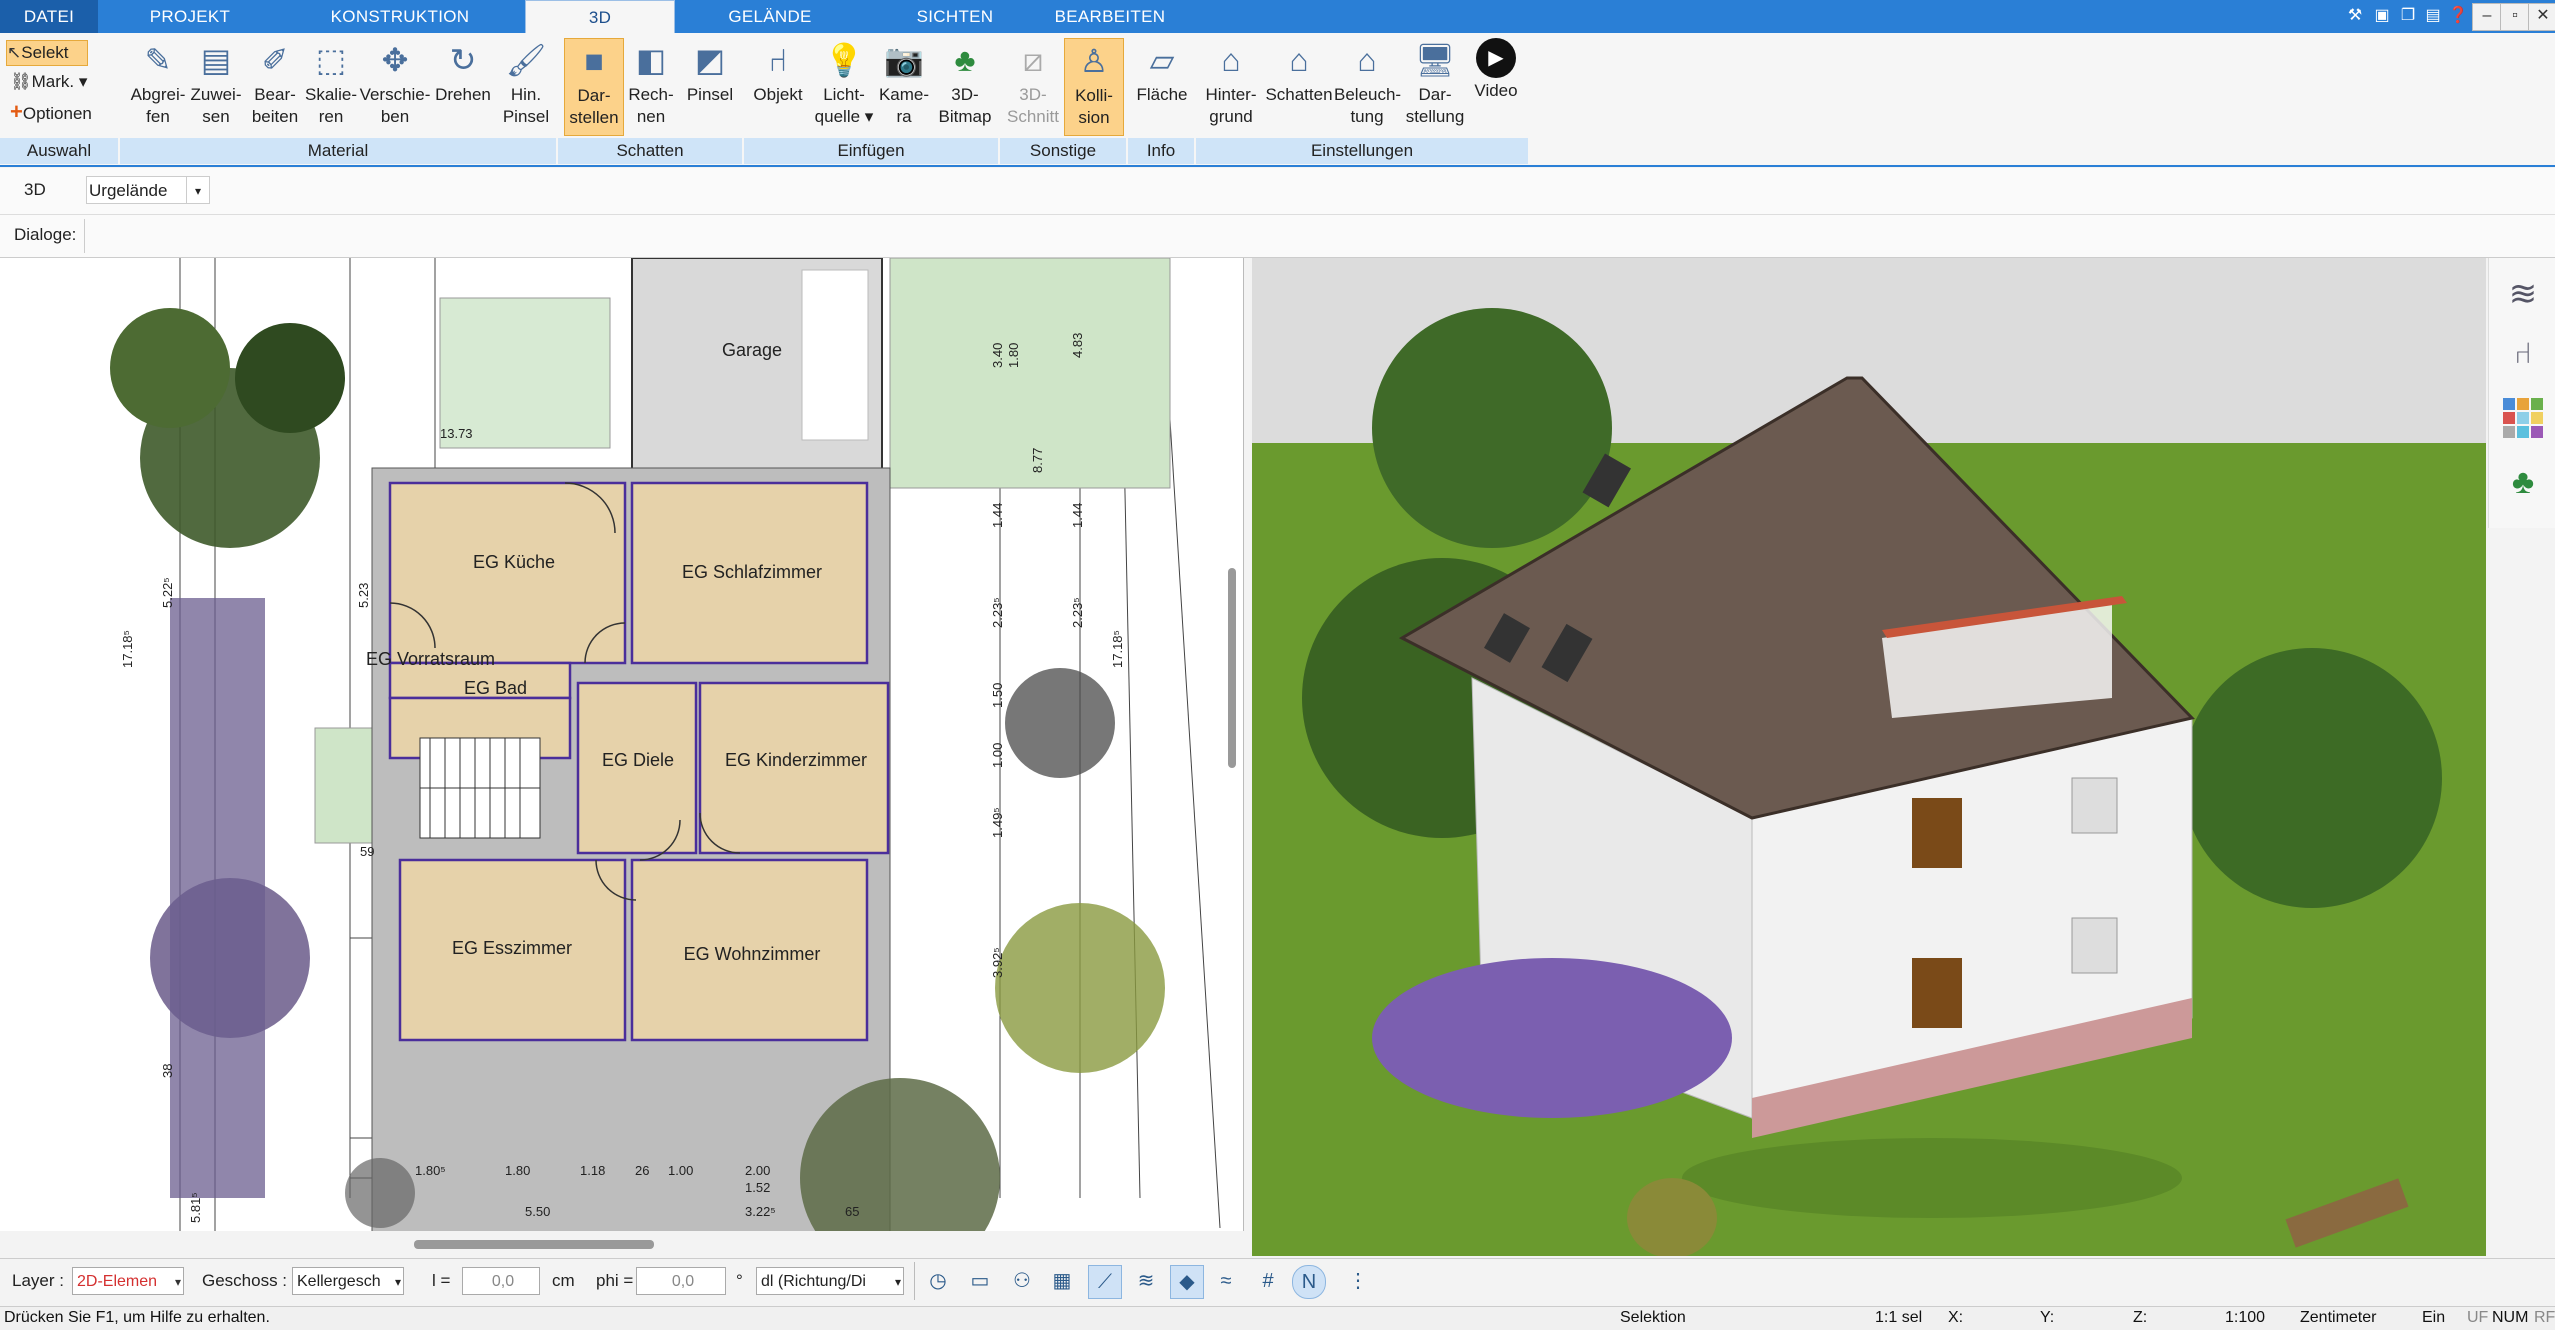 The width and height of the screenshot is (2555, 1330). What do you see at coordinates (1492, 428) in the screenshot?
I see `tree-back-icon` at bounding box center [1492, 428].